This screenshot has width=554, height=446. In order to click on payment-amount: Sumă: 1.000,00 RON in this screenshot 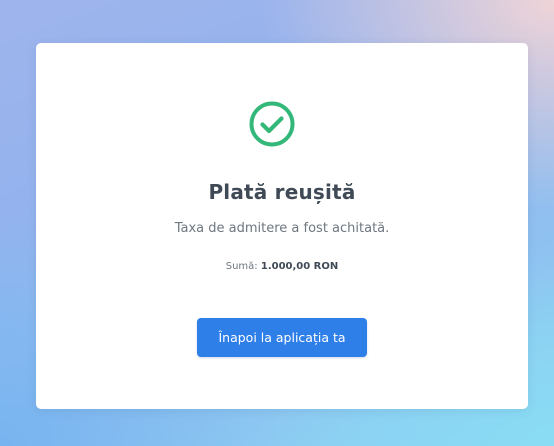, I will do `click(282, 266)`.